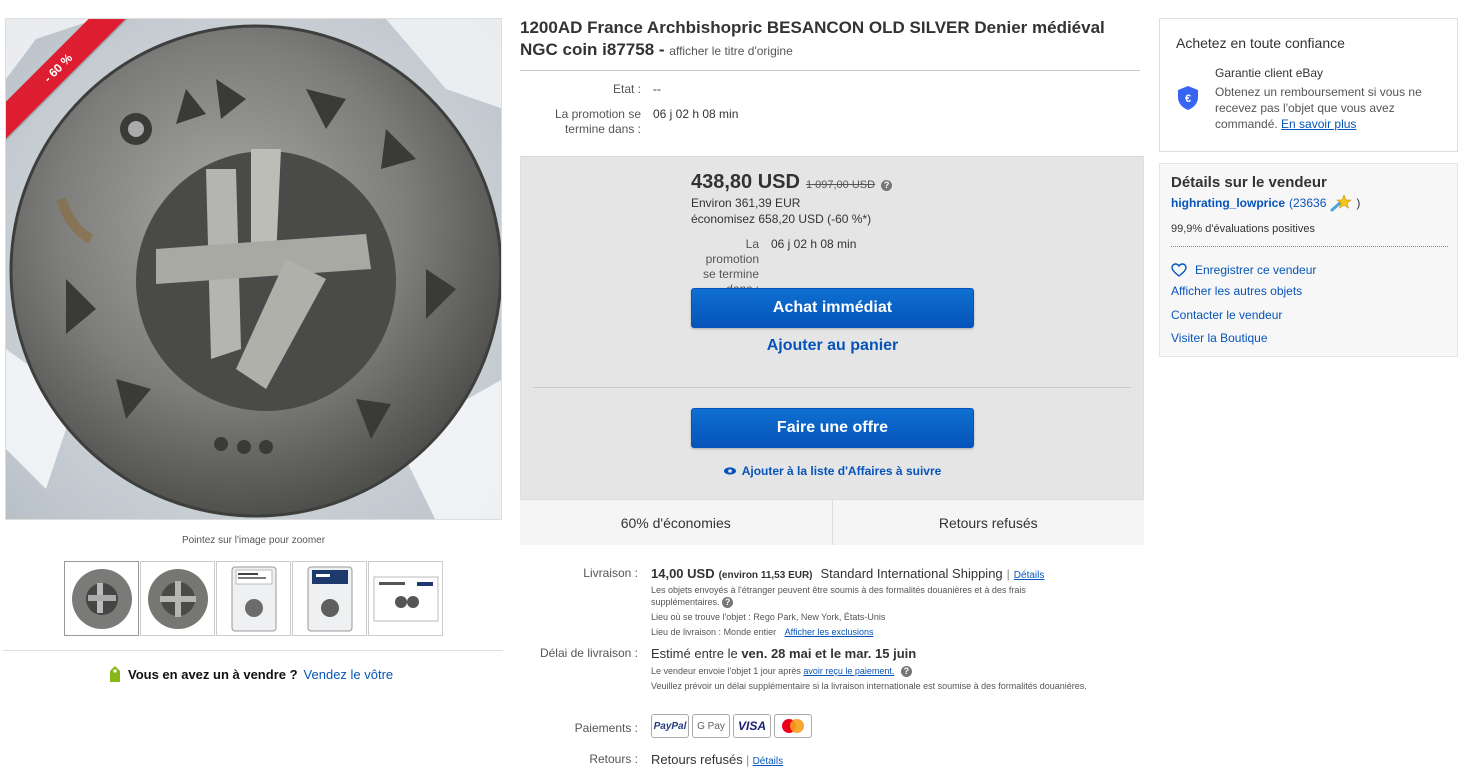  I want to click on thumbnail-coin-reverse, so click(177, 598).